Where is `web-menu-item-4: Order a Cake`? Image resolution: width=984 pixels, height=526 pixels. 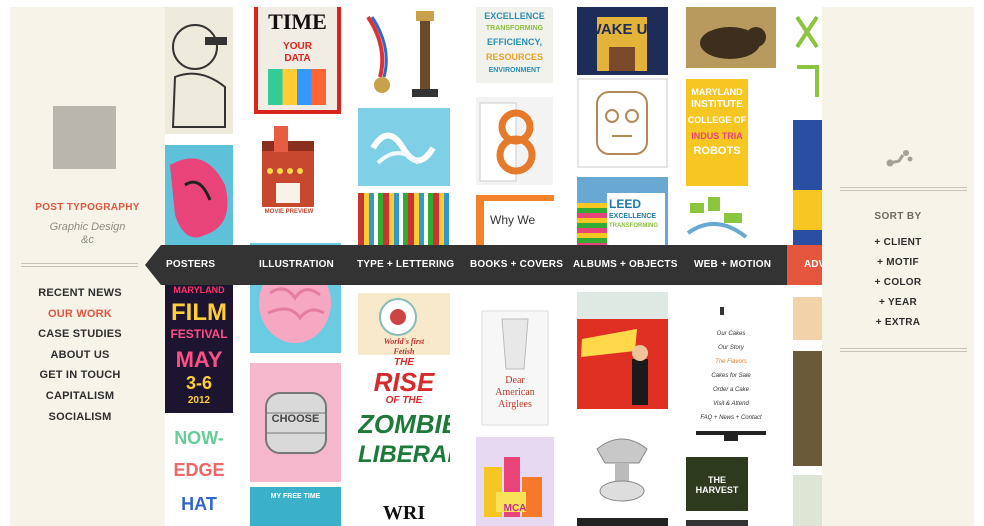 web-menu-item-4: Order a Cake is located at coordinates (730, 390).